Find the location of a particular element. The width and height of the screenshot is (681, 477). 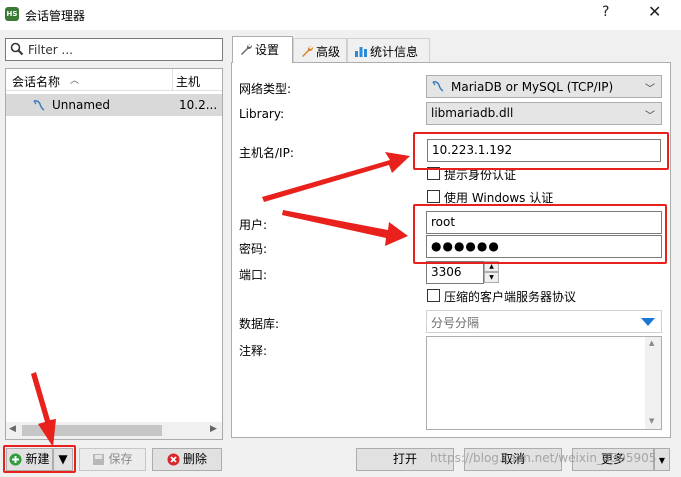

plus-circle-icon is located at coordinates (15, 459).